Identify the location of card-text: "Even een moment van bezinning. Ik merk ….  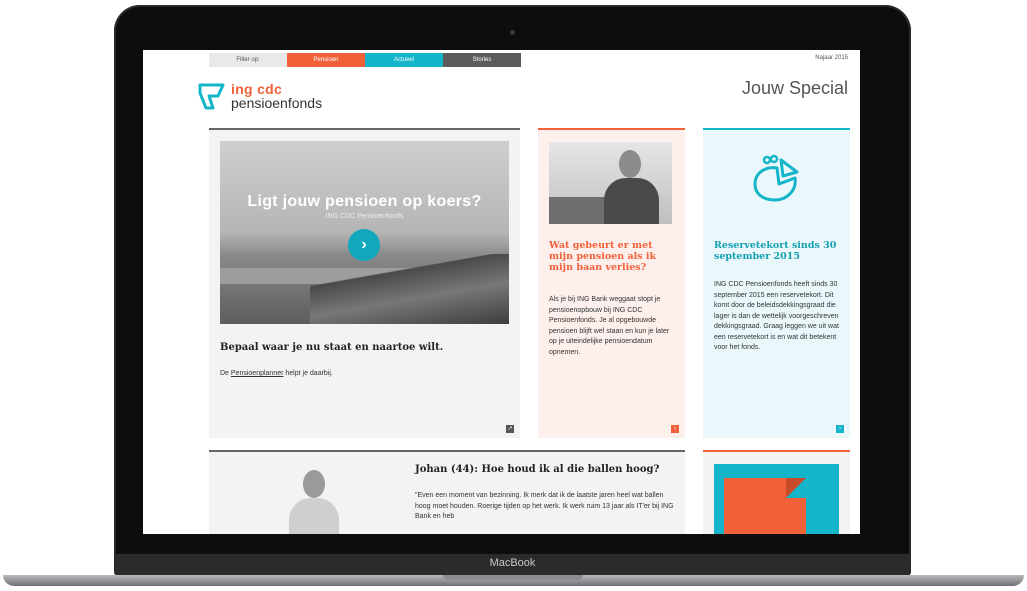
(544, 506).